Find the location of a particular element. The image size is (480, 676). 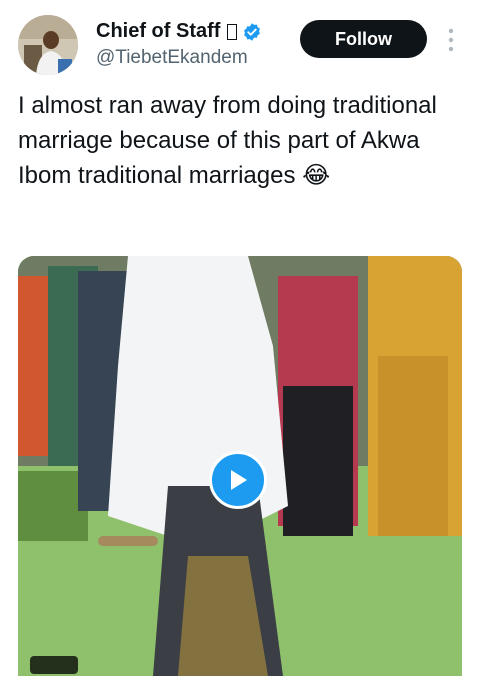

play-button is located at coordinates (238, 480).